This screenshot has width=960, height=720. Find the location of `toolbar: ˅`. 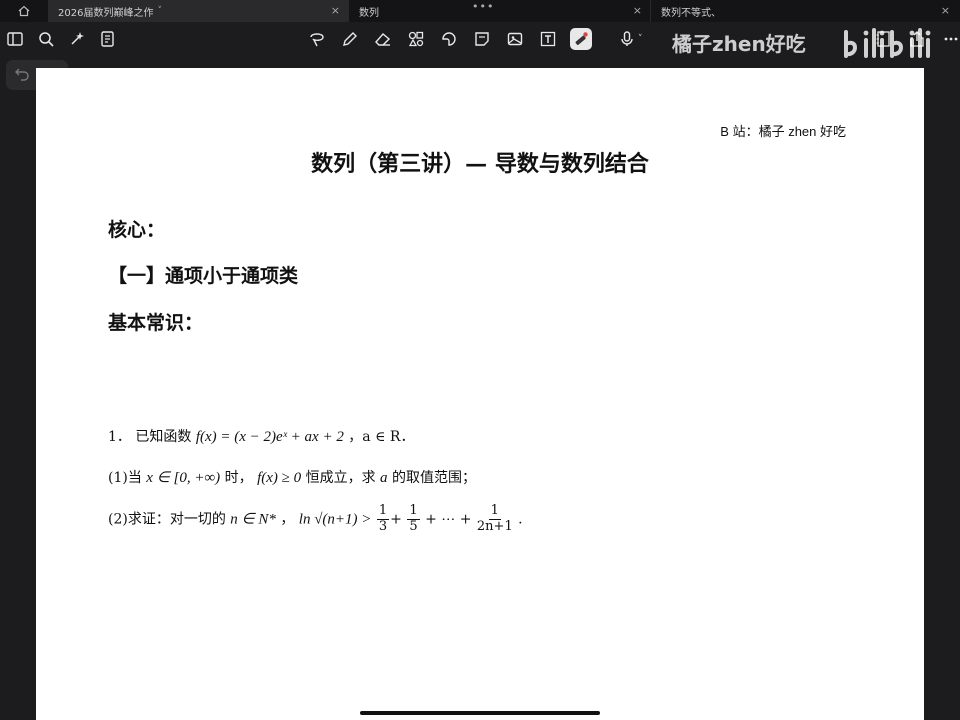

toolbar: ˅ is located at coordinates (480, 39).